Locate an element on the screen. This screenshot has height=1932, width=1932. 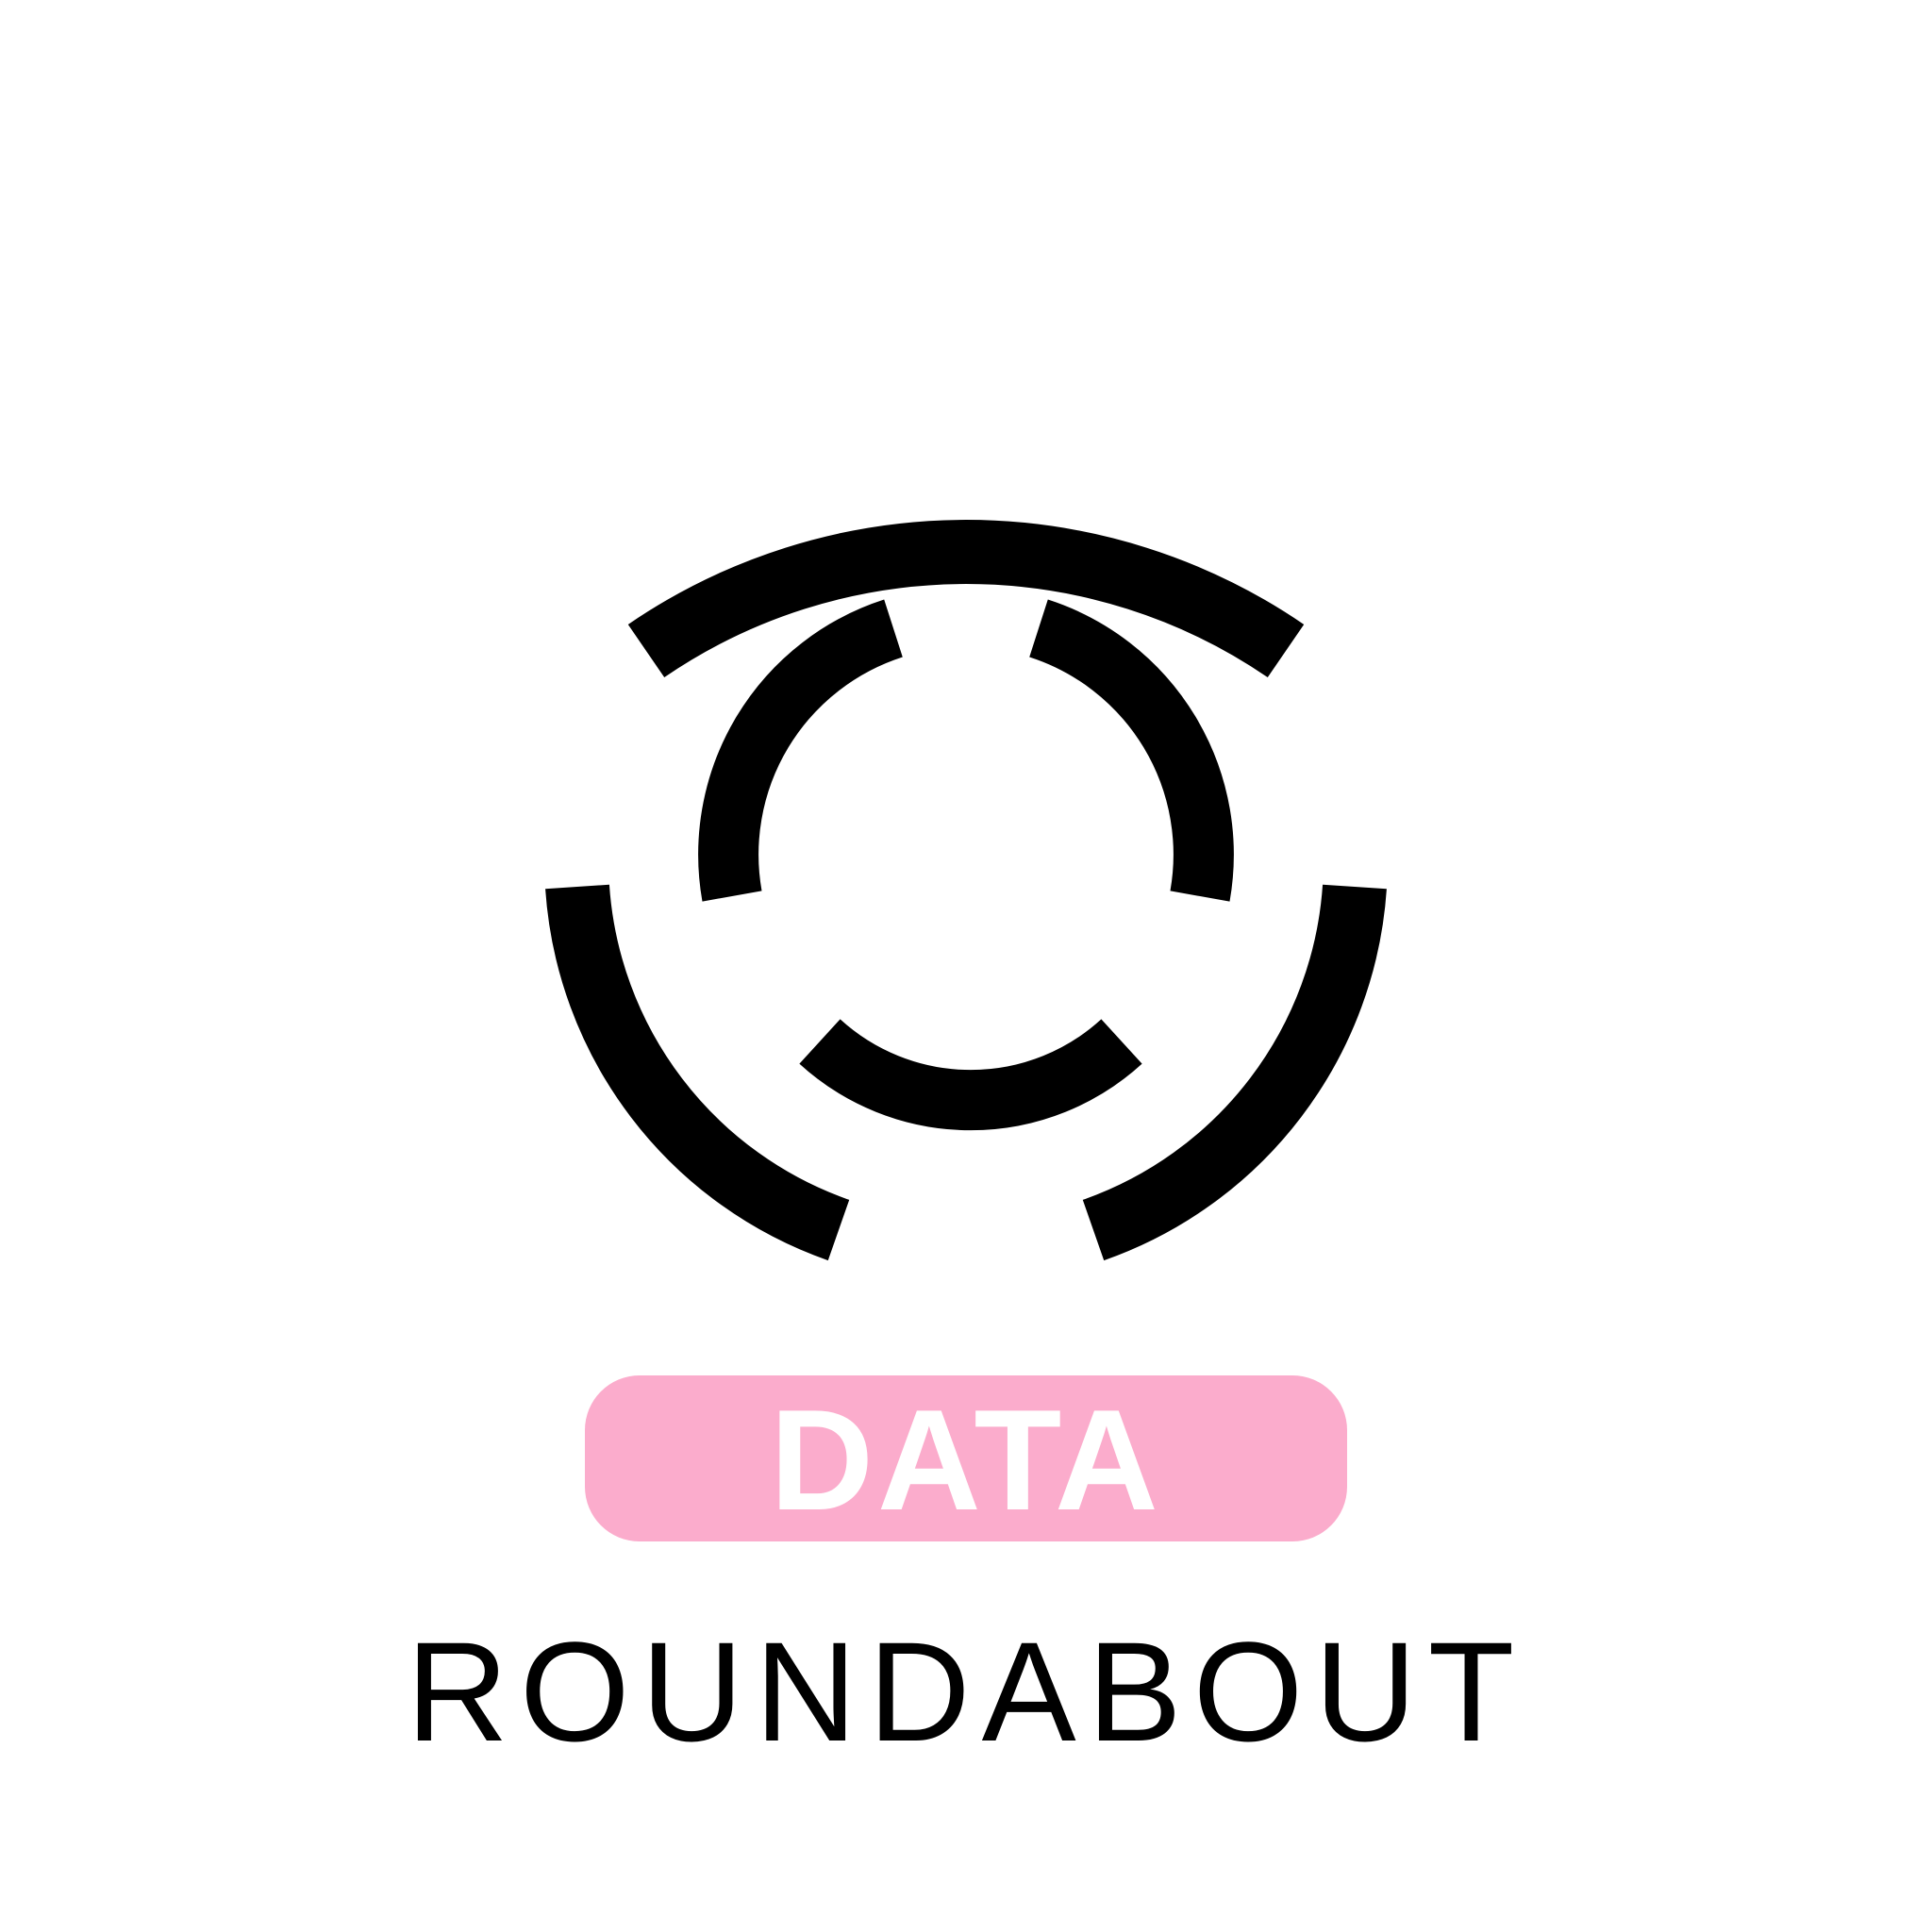
outer-arc-top is located at coordinates (966, 599).